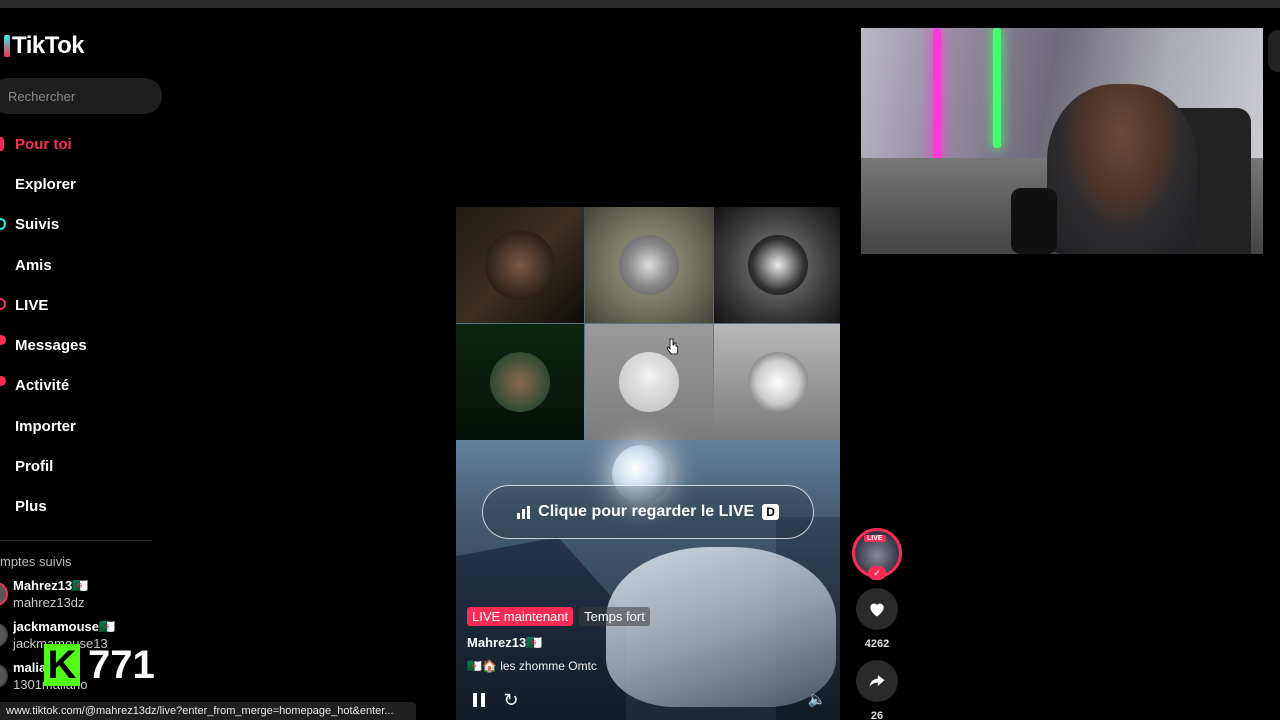 Image resolution: width=1280 pixels, height=720 pixels. I want to click on neon-light, so click(997, 88).